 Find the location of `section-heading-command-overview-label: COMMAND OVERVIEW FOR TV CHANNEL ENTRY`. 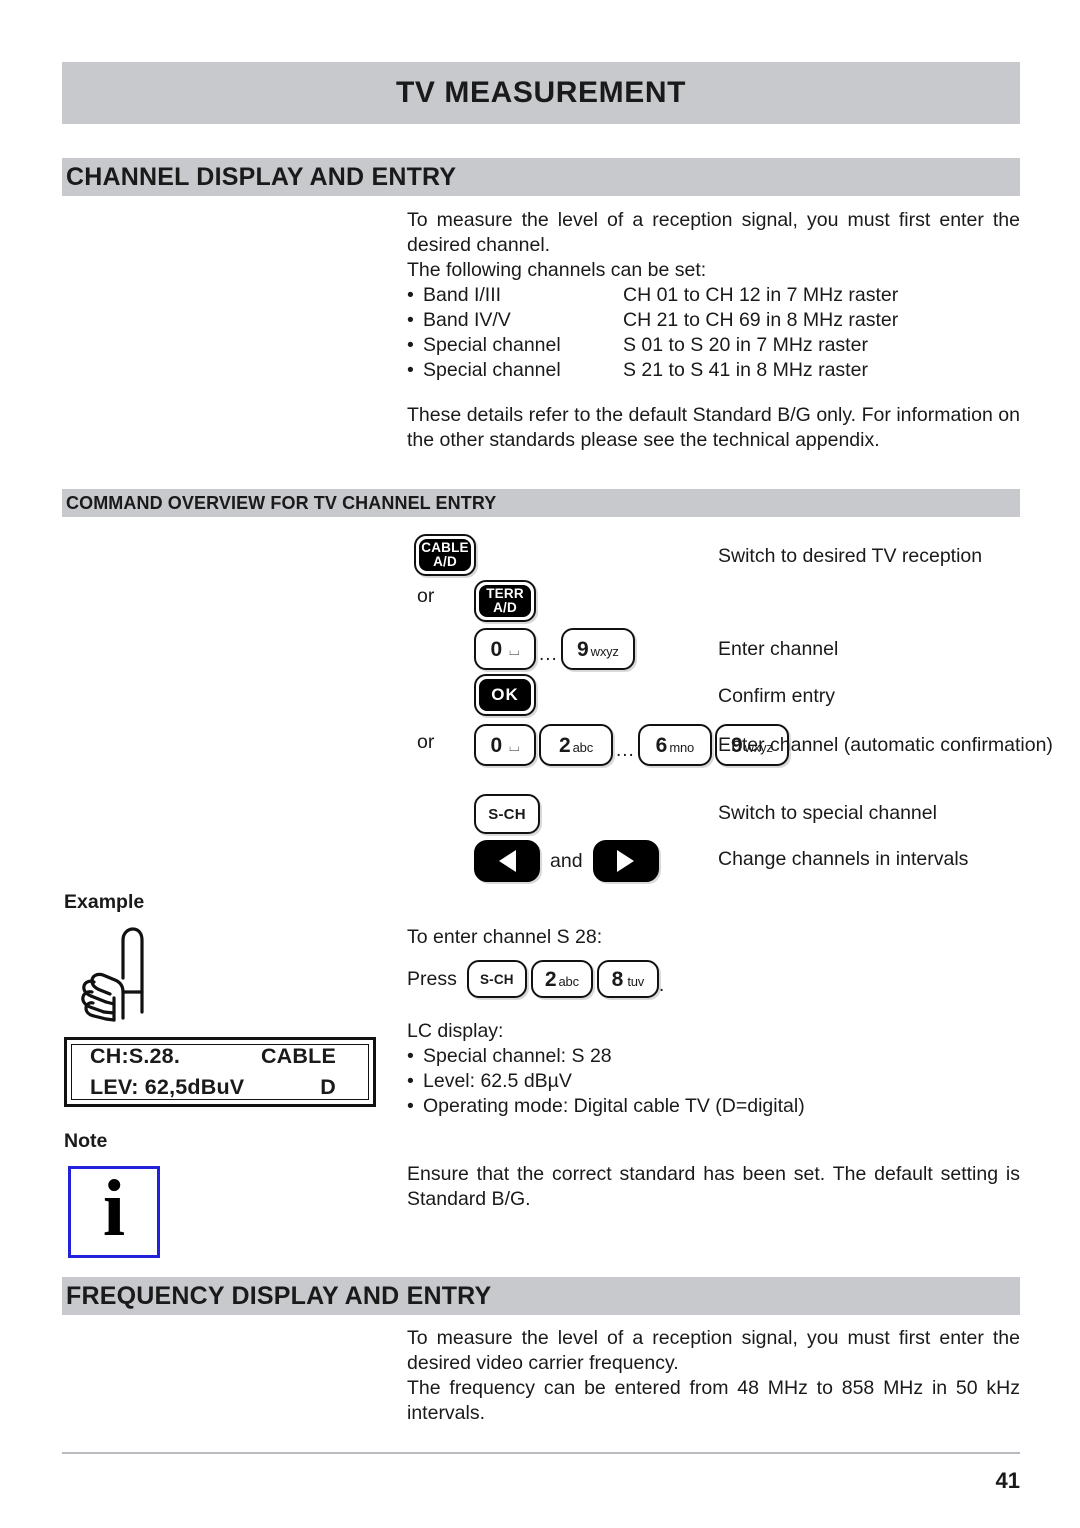

section-heading-command-overview-label: COMMAND OVERVIEW FOR TV CHANNEL ENTRY is located at coordinates (281, 502).